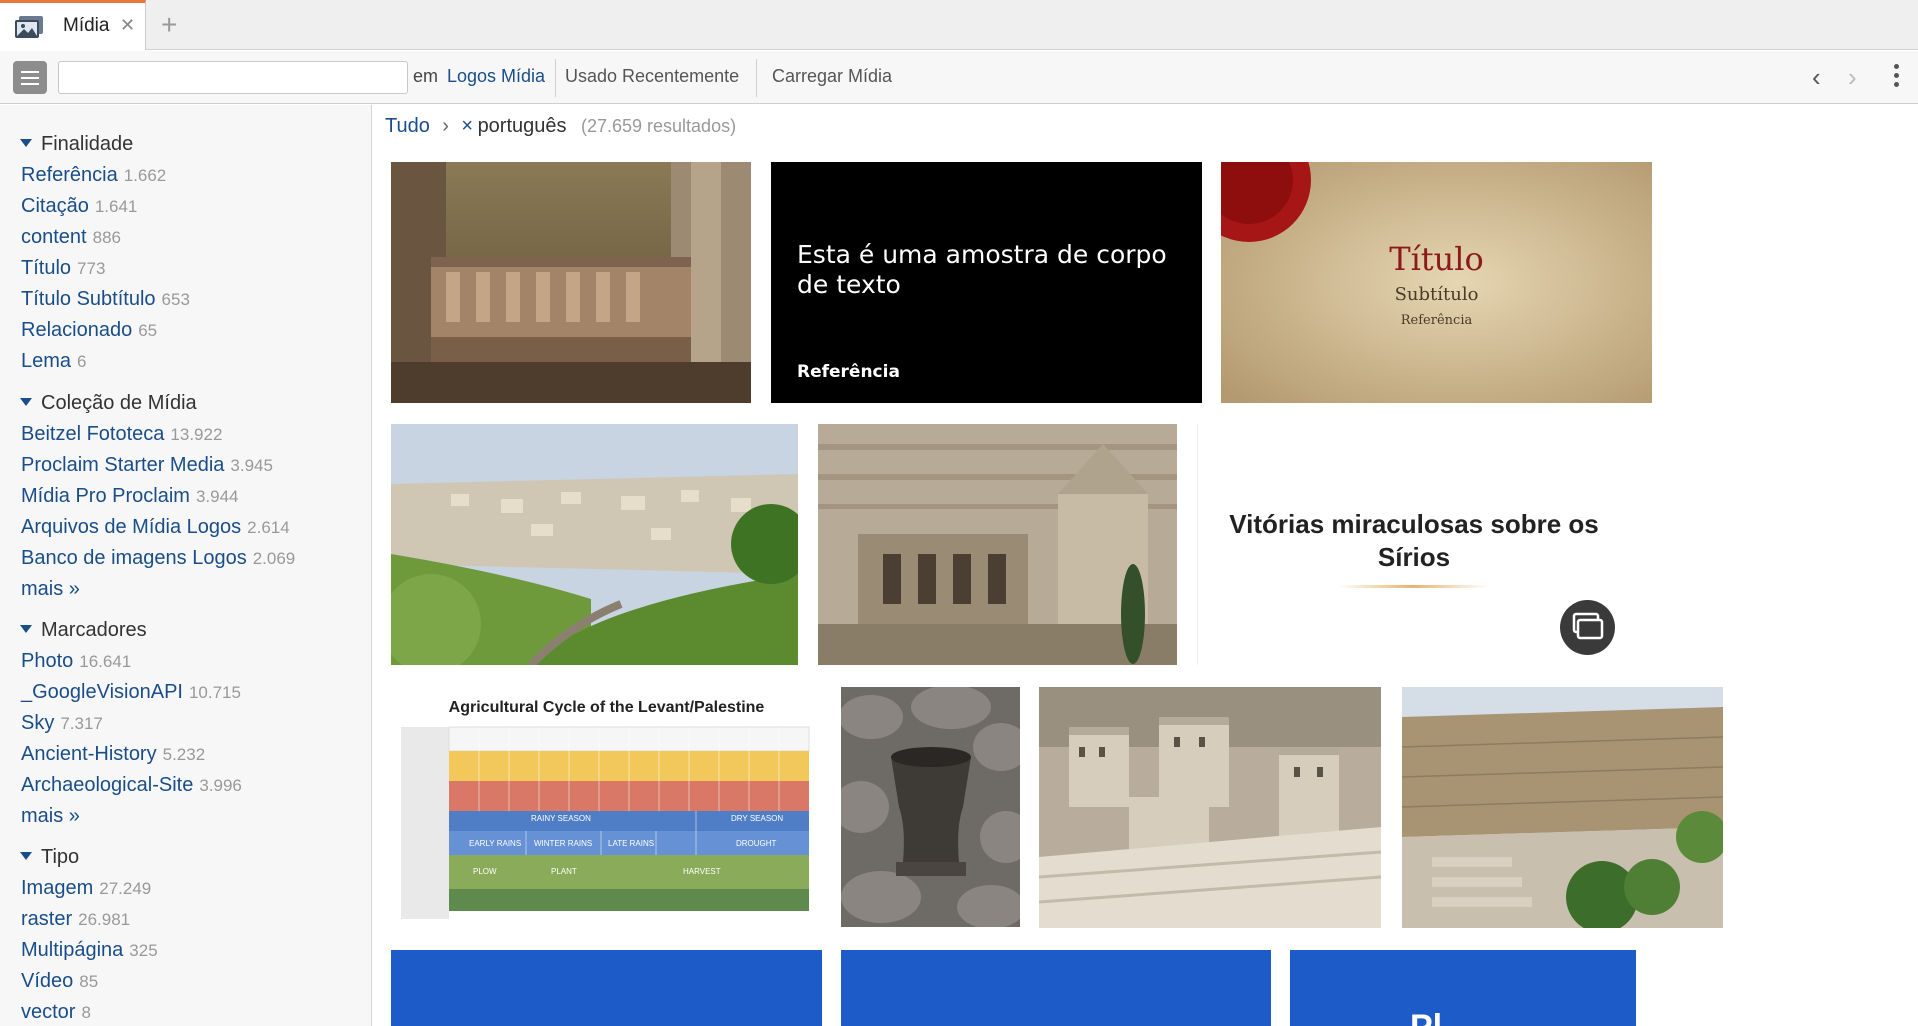 This screenshot has width=1918, height=1026. What do you see at coordinates (131, 692) in the screenshot?
I see `facet-item: _GoogleVisionAPI 10.715` at bounding box center [131, 692].